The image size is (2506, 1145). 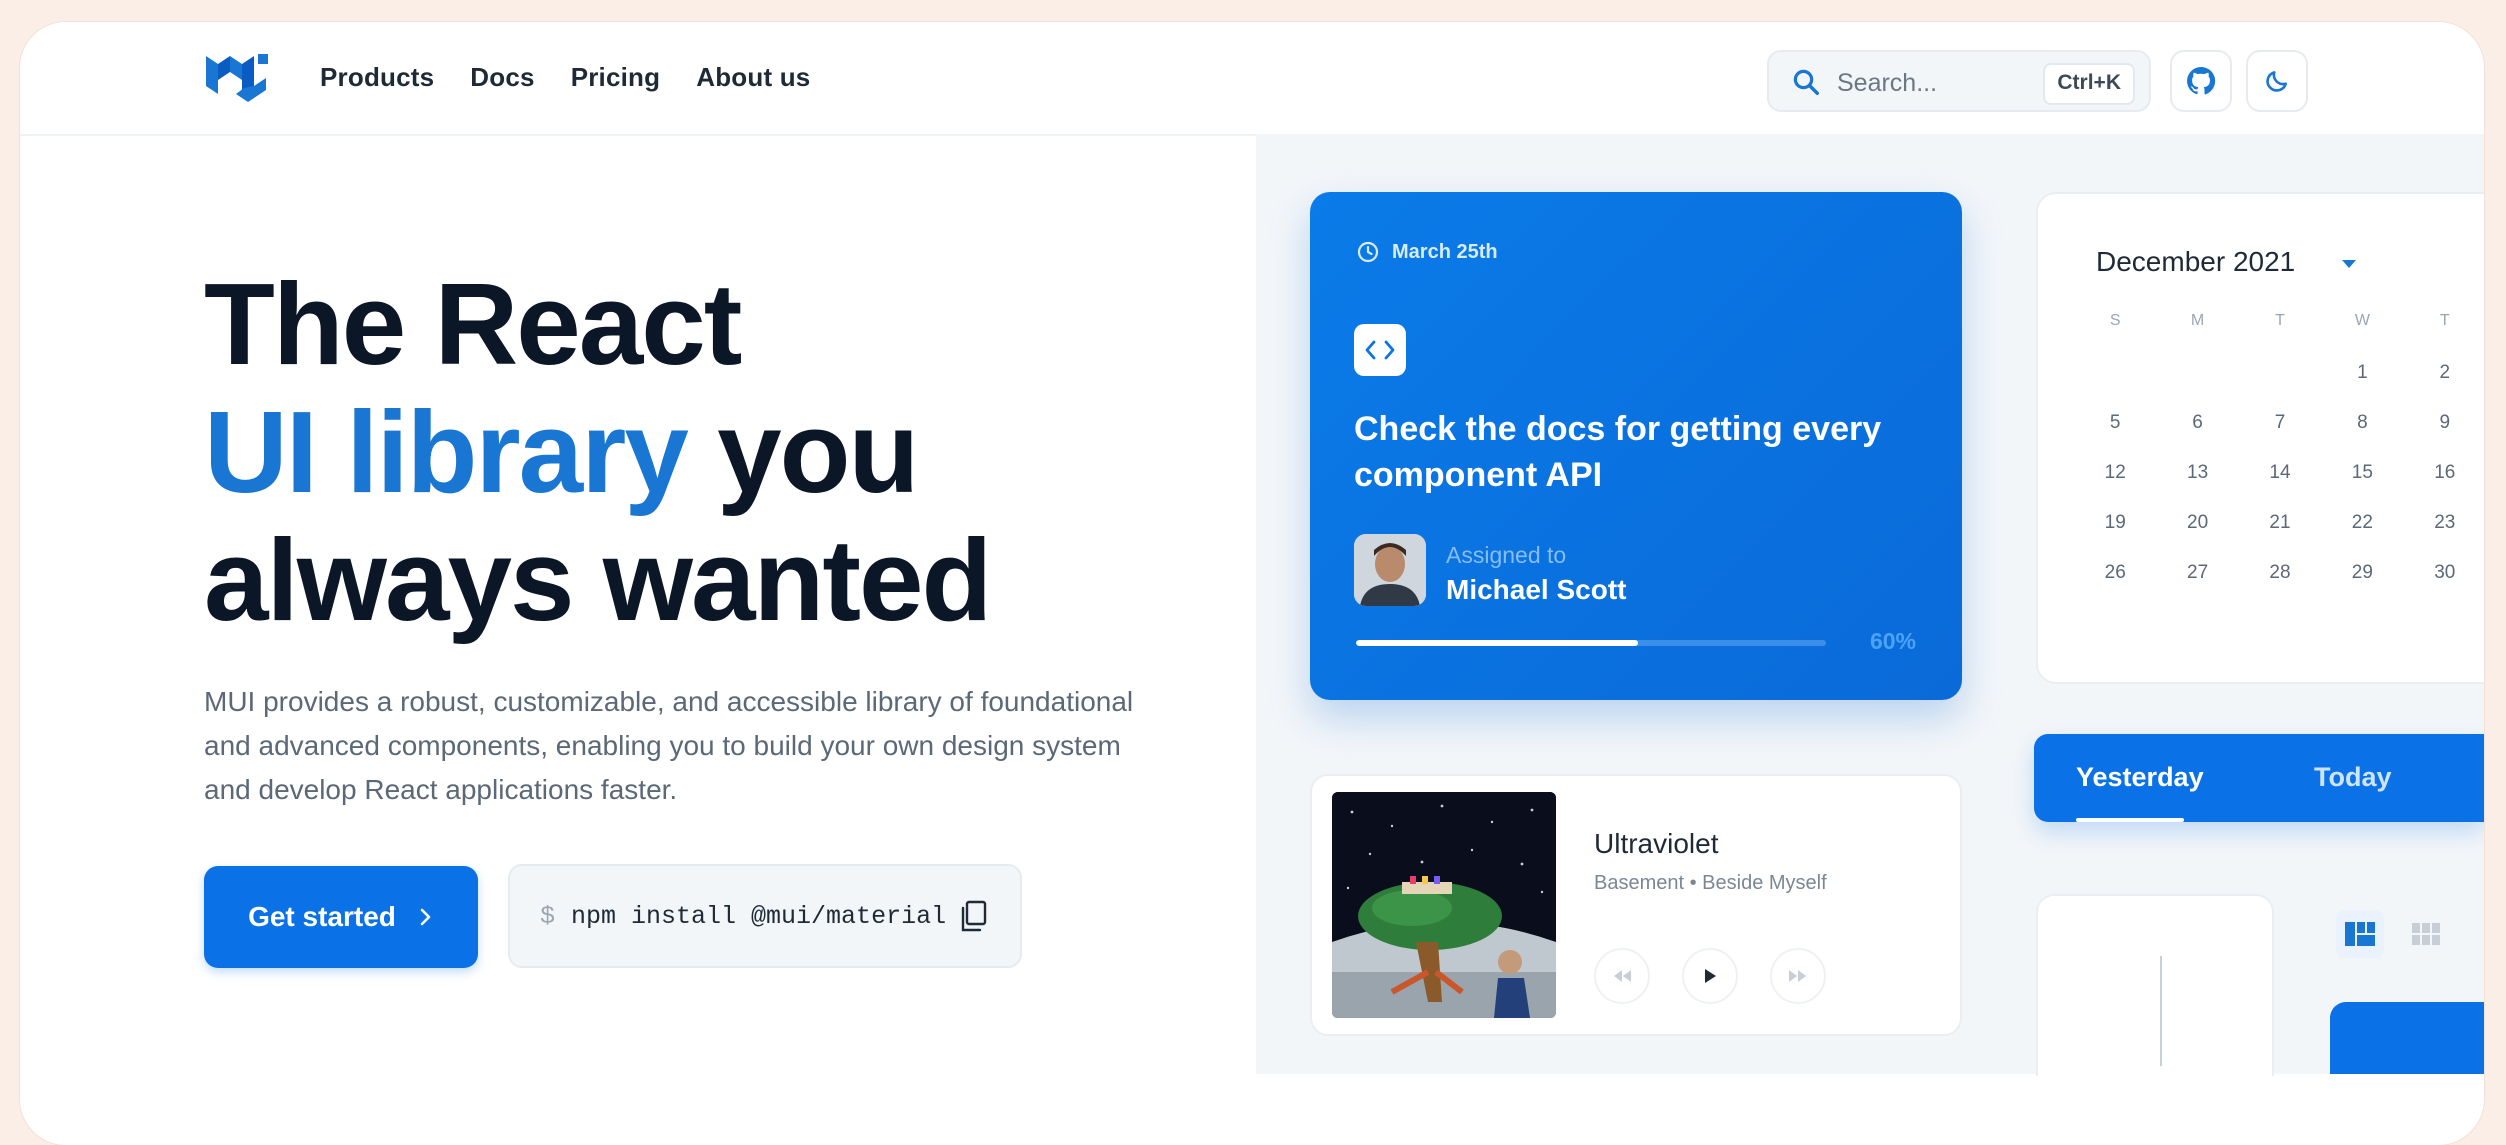 I want to click on calendar-day: 14, so click(x=2280, y=473).